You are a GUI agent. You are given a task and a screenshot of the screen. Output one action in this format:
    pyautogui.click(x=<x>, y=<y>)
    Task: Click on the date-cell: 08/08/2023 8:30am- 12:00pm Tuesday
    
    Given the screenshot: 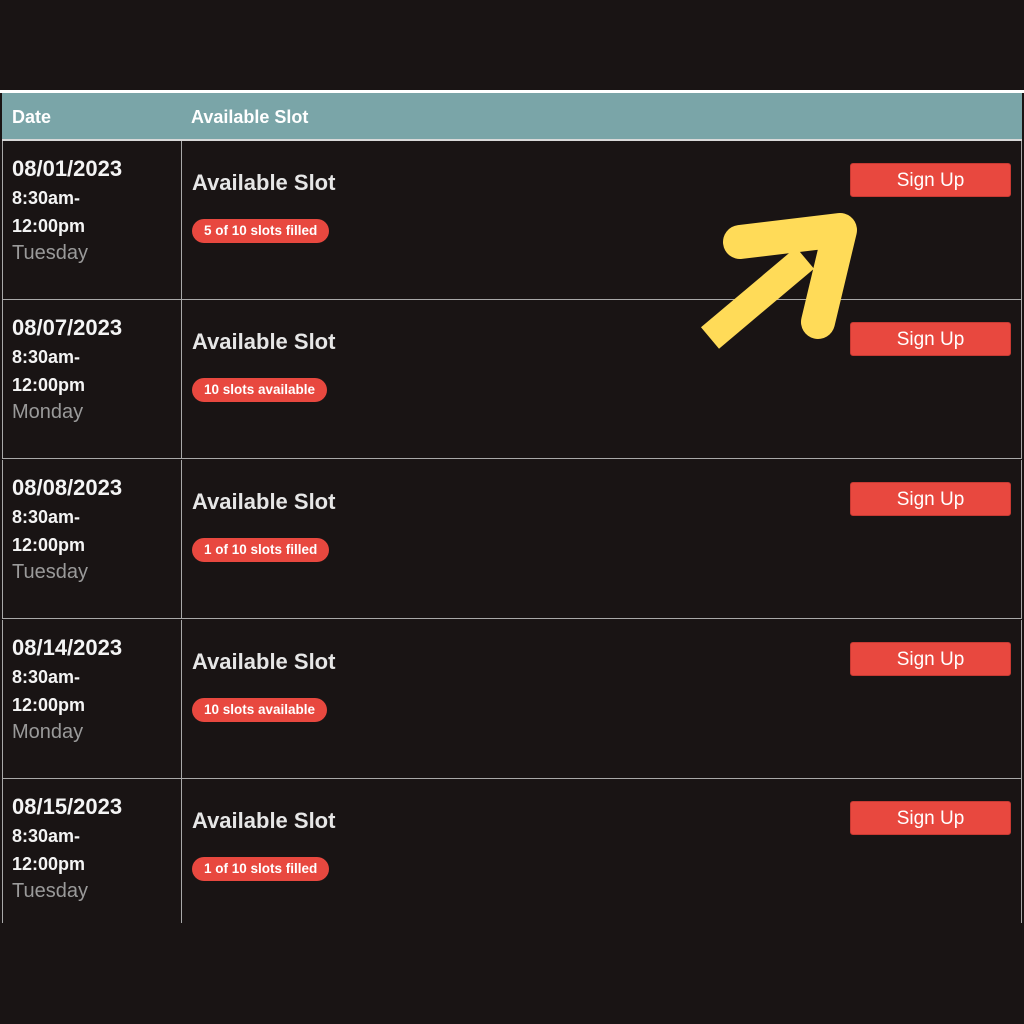 What is the action you would take?
    pyautogui.click(x=92, y=539)
    